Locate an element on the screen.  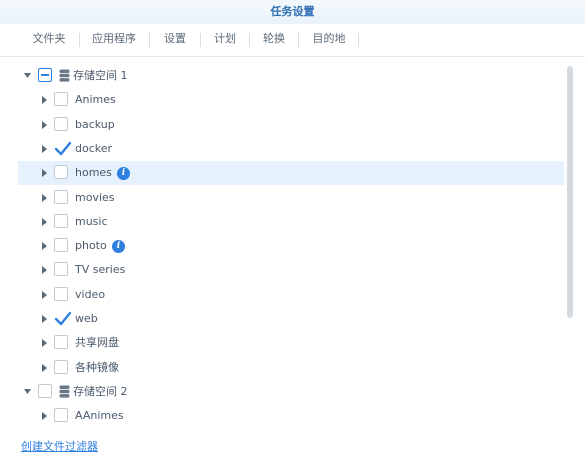
tab-rotation: 轮换 is located at coordinates (274, 40).